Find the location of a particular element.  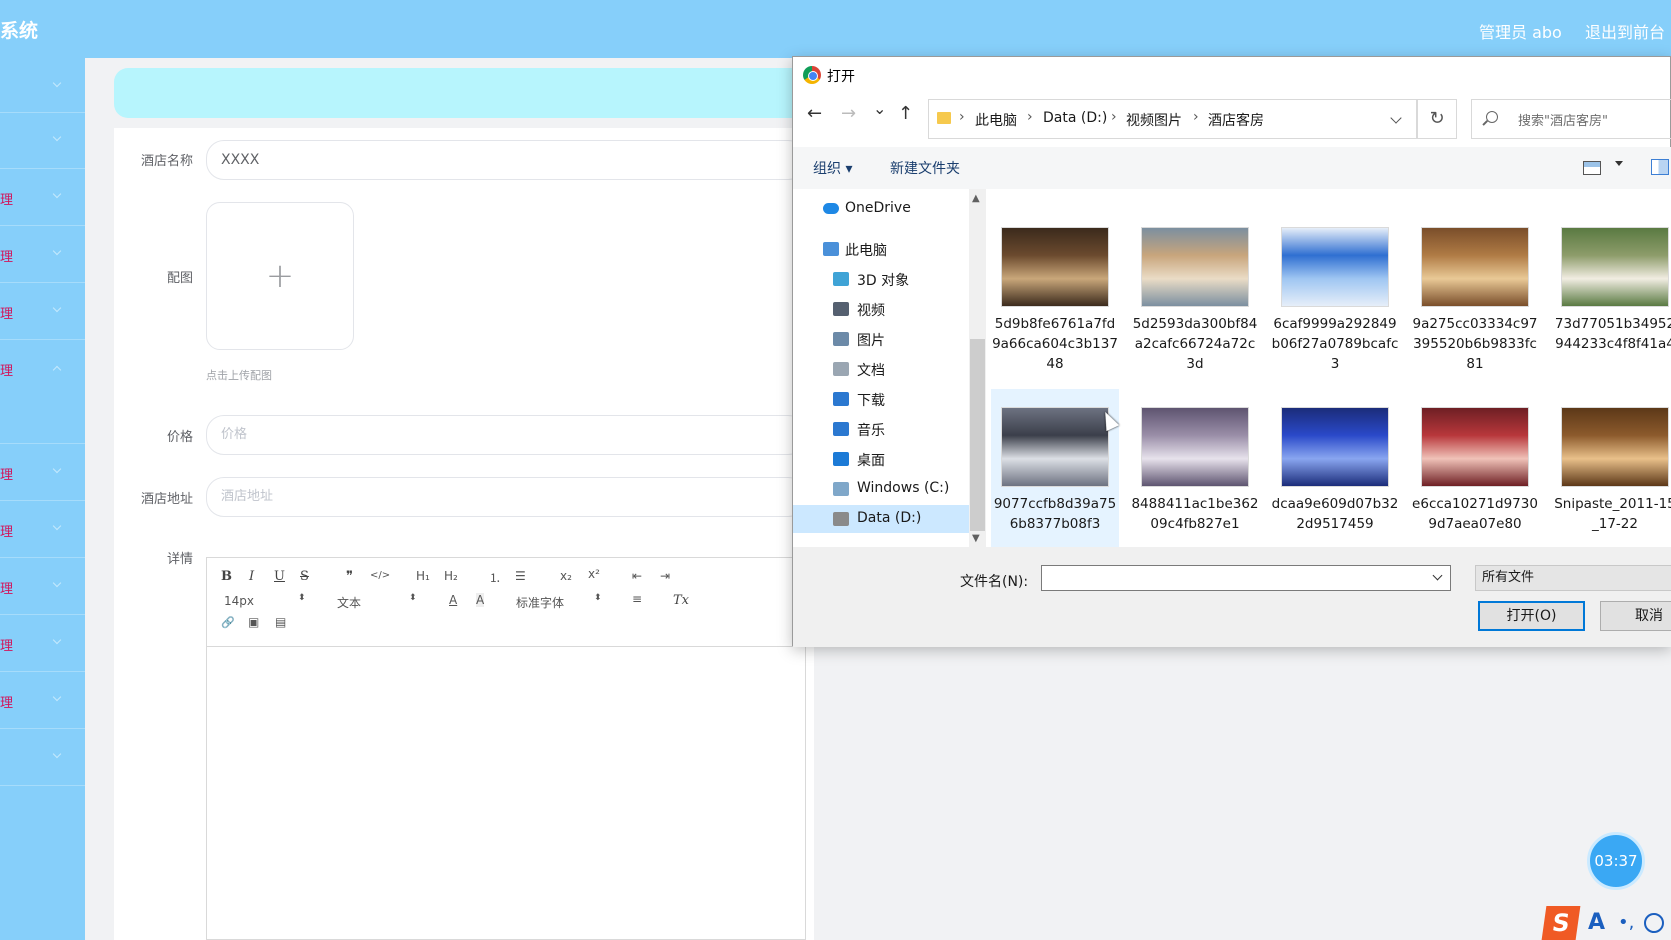

breadcrumb-this-pc: 此电脑 is located at coordinates (996, 120).